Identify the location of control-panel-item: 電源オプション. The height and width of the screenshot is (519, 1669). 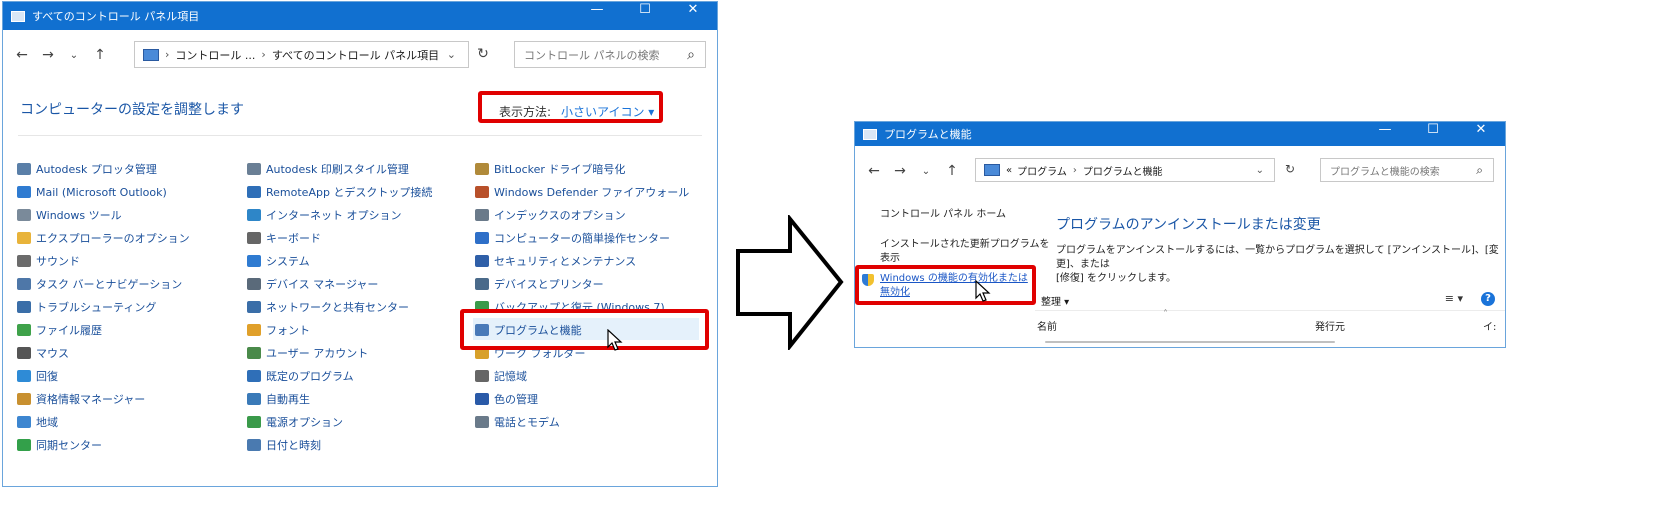
(295, 422).